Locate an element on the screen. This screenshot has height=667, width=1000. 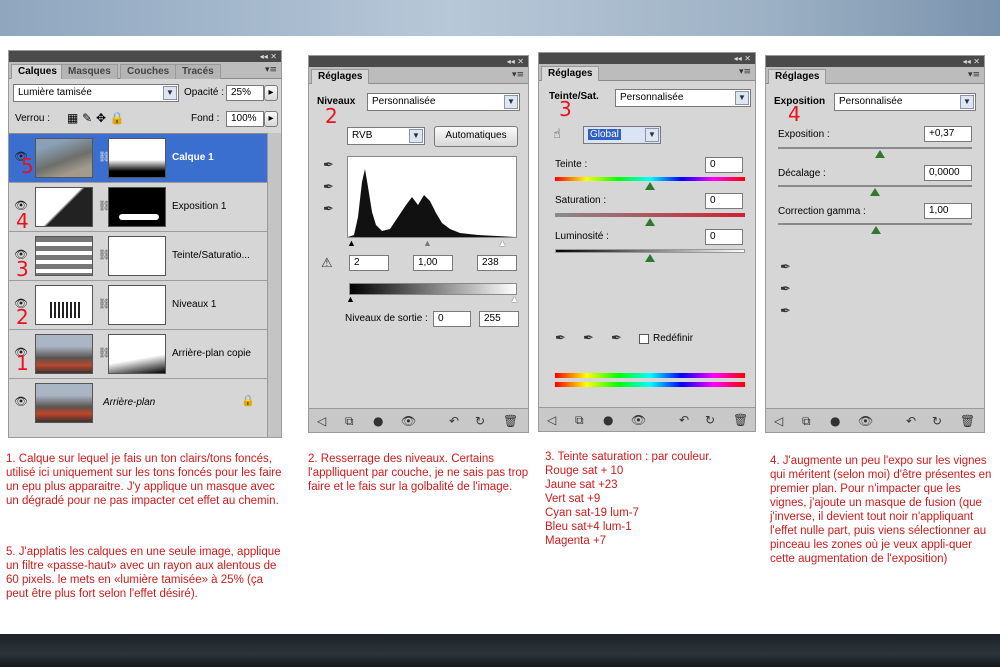
offset-field: 0,0000 is located at coordinates (948, 173).